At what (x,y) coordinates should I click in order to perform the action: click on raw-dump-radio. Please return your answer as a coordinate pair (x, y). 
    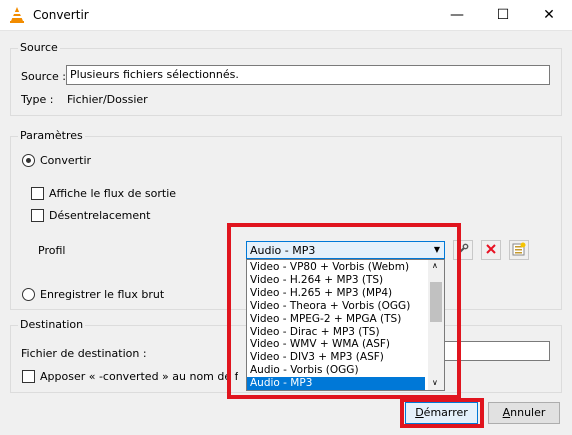
    Looking at the image, I should click on (28, 294).